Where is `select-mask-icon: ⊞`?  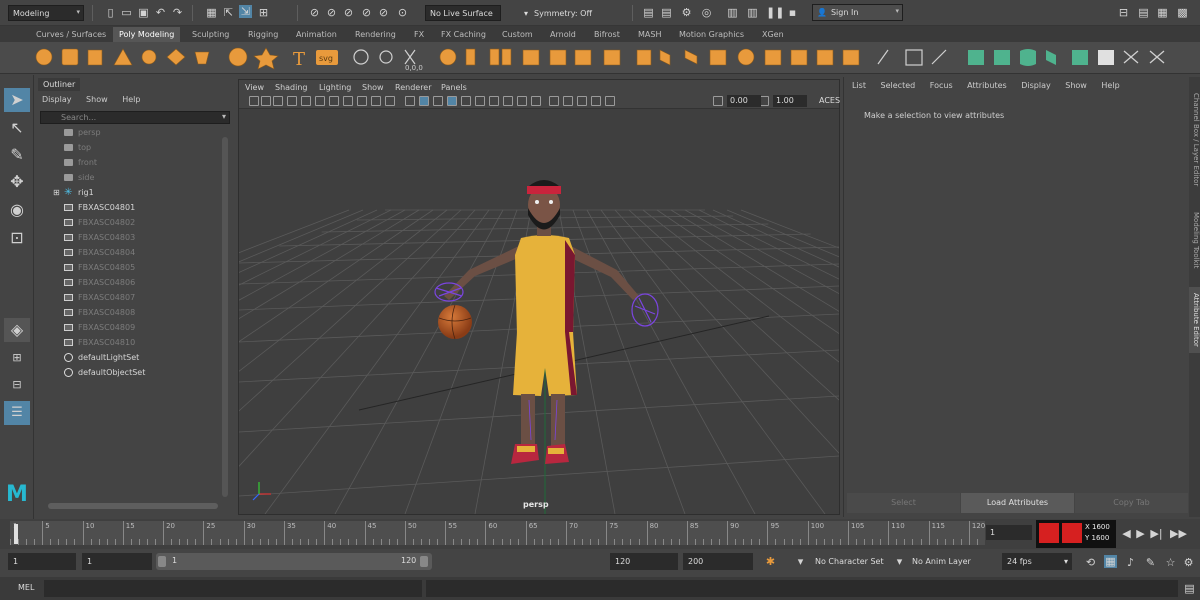
select-mask-icon: ⊞ is located at coordinates (263, 12).